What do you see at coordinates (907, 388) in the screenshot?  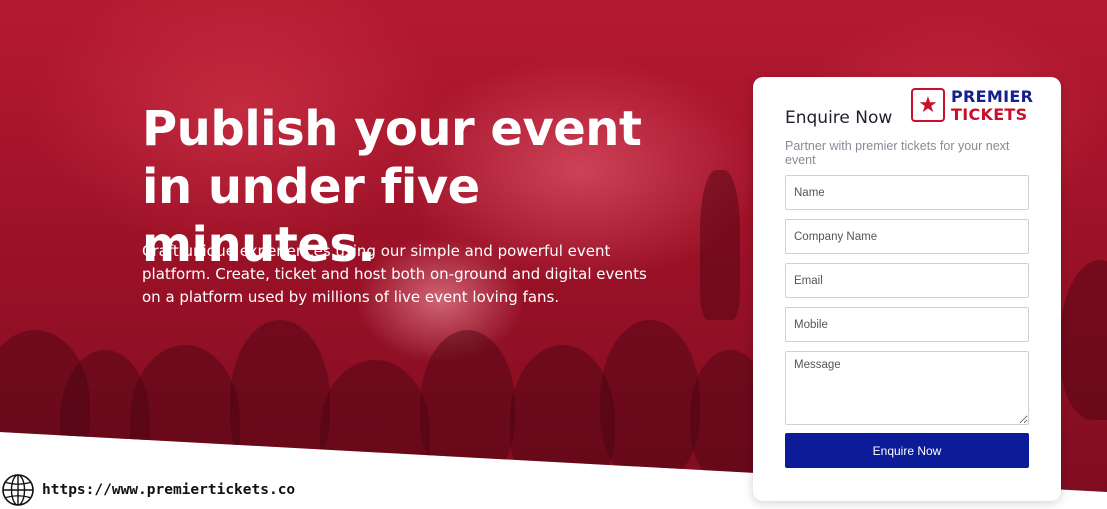 I see `message-textarea` at bounding box center [907, 388].